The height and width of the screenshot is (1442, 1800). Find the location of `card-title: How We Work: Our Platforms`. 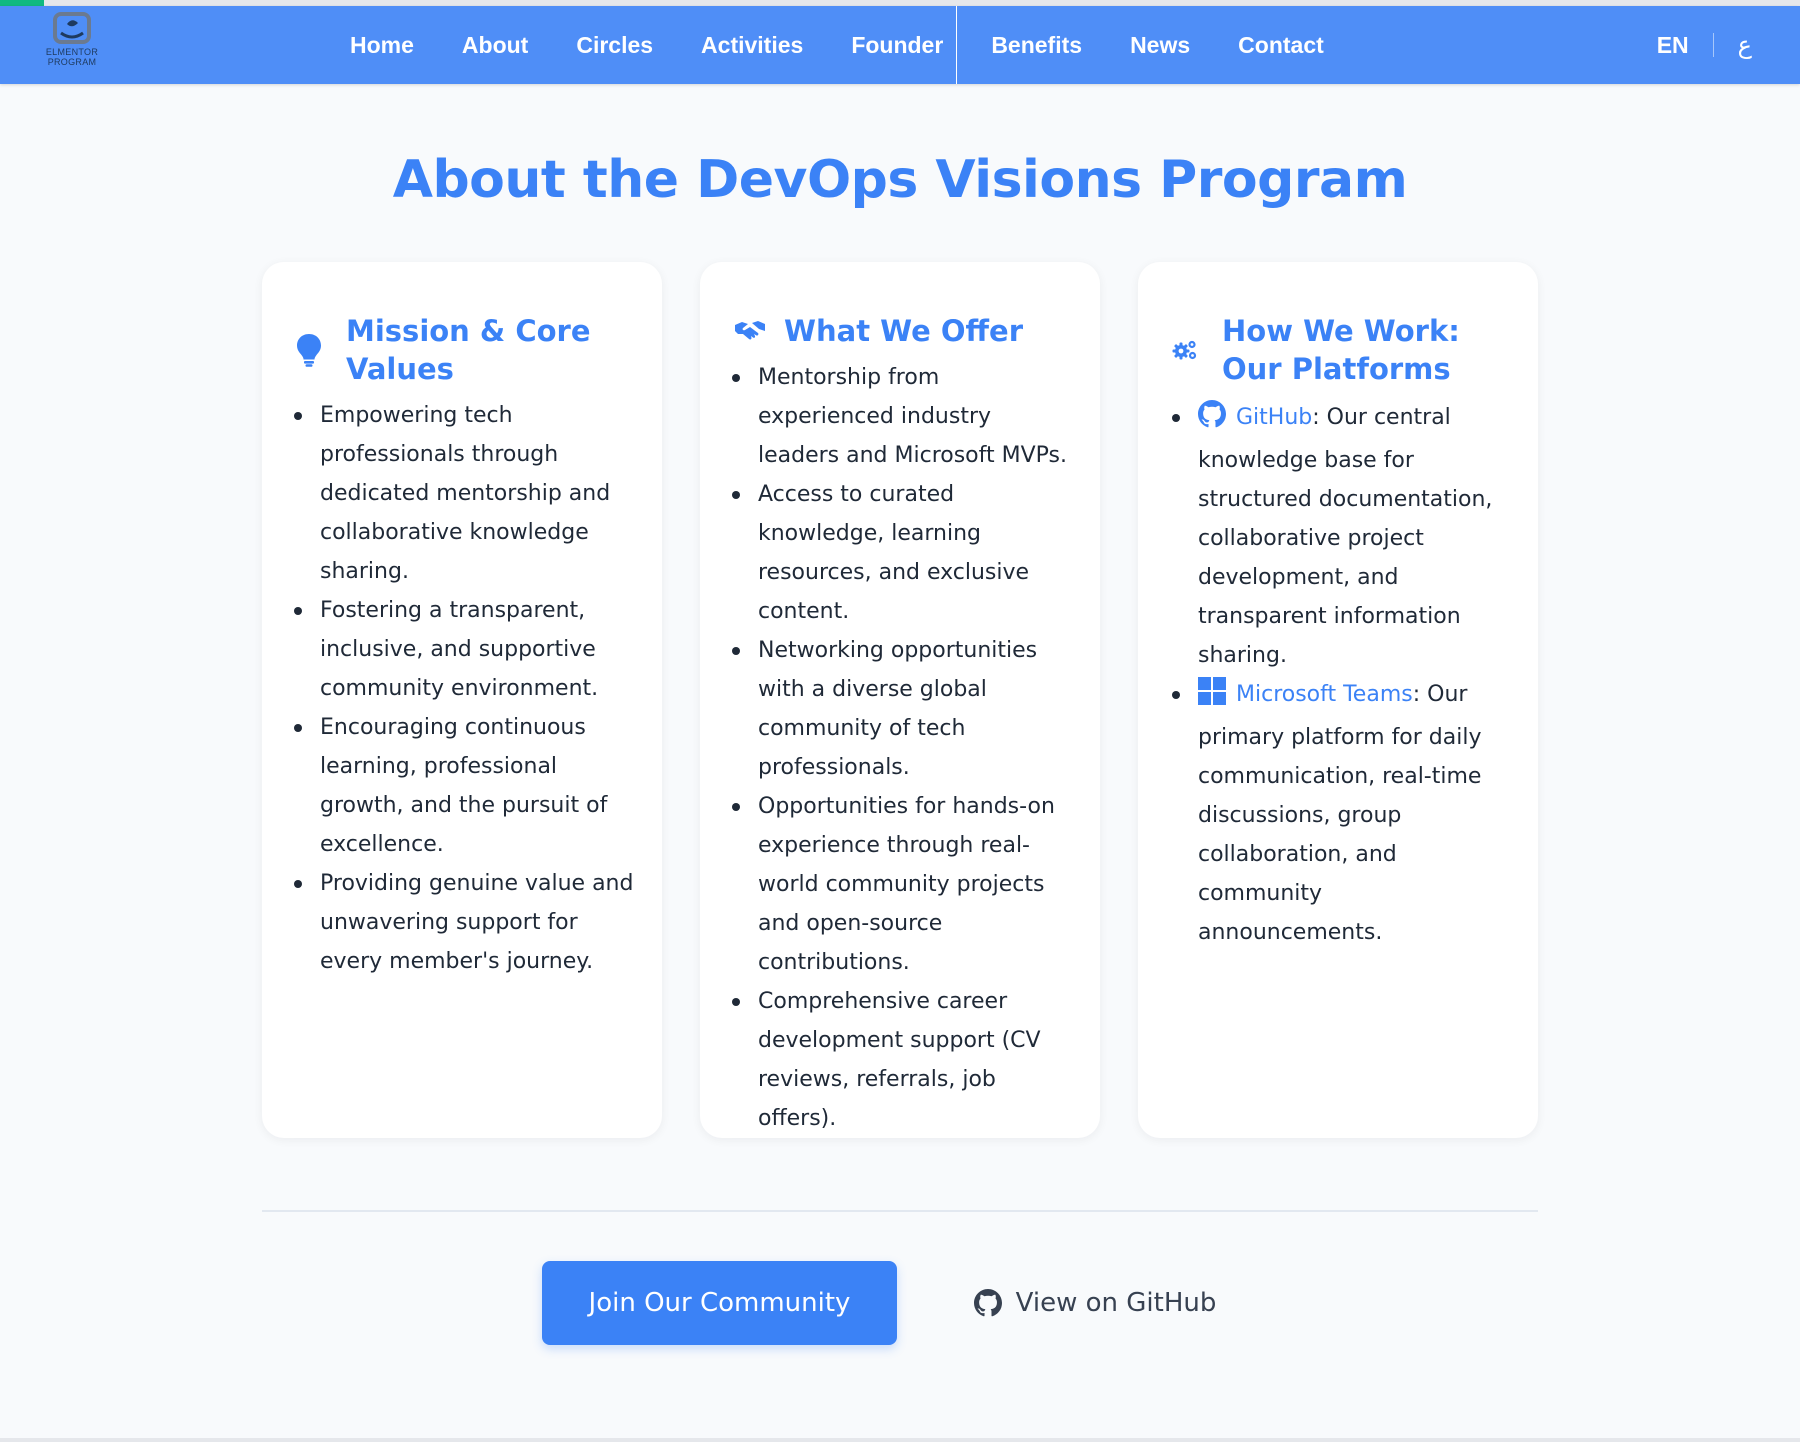

card-title: How We Work: Our Platforms is located at coordinates (1341, 350).